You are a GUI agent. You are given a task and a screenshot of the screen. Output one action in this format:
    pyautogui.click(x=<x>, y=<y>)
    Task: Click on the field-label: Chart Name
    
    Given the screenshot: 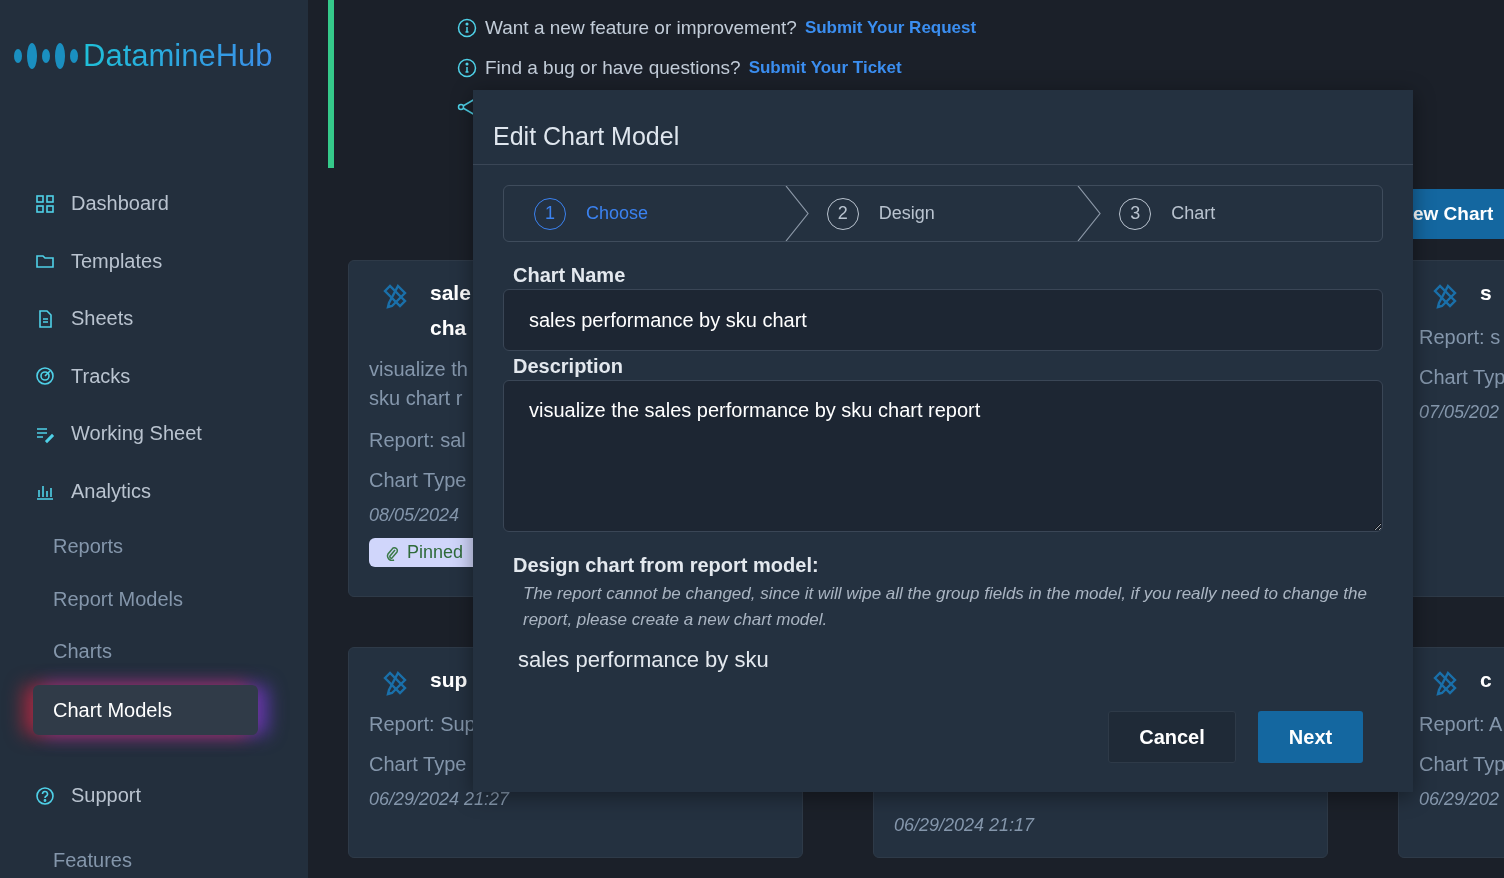 What is the action you would take?
    pyautogui.click(x=570, y=275)
    